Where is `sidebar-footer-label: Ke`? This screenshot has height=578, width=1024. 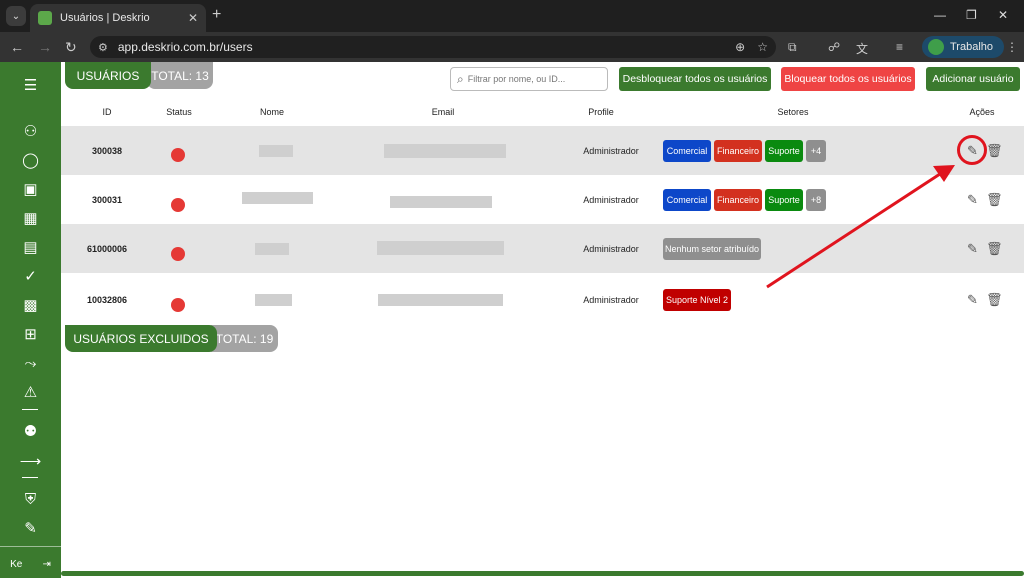
sidebar-footer-label: Ke is located at coordinates (16, 564).